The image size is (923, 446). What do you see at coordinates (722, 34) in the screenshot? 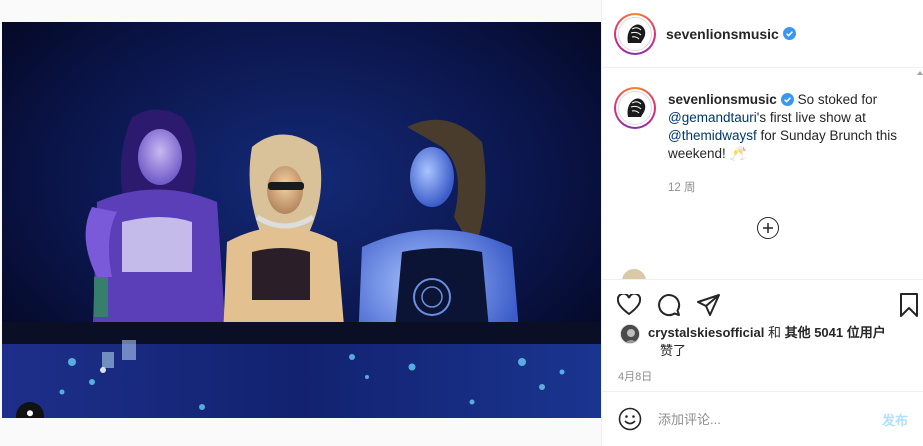
I see `header-username: sevenlionsmusic` at bounding box center [722, 34].